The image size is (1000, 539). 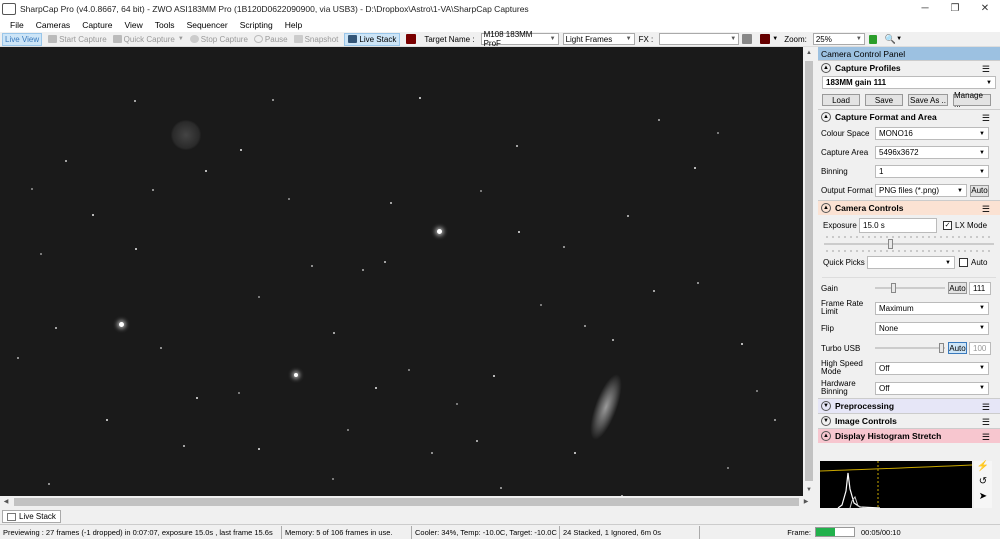 What do you see at coordinates (31, 516) in the screenshot?
I see `tab-live-stack: Live Stack` at bounding box center [31, 516].